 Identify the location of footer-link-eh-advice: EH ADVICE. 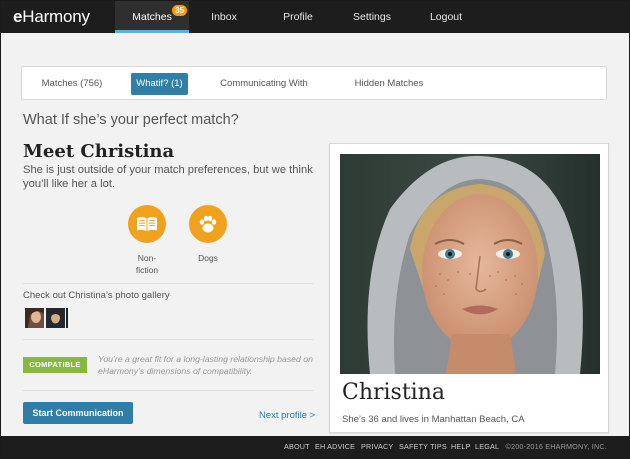
(335, 447).